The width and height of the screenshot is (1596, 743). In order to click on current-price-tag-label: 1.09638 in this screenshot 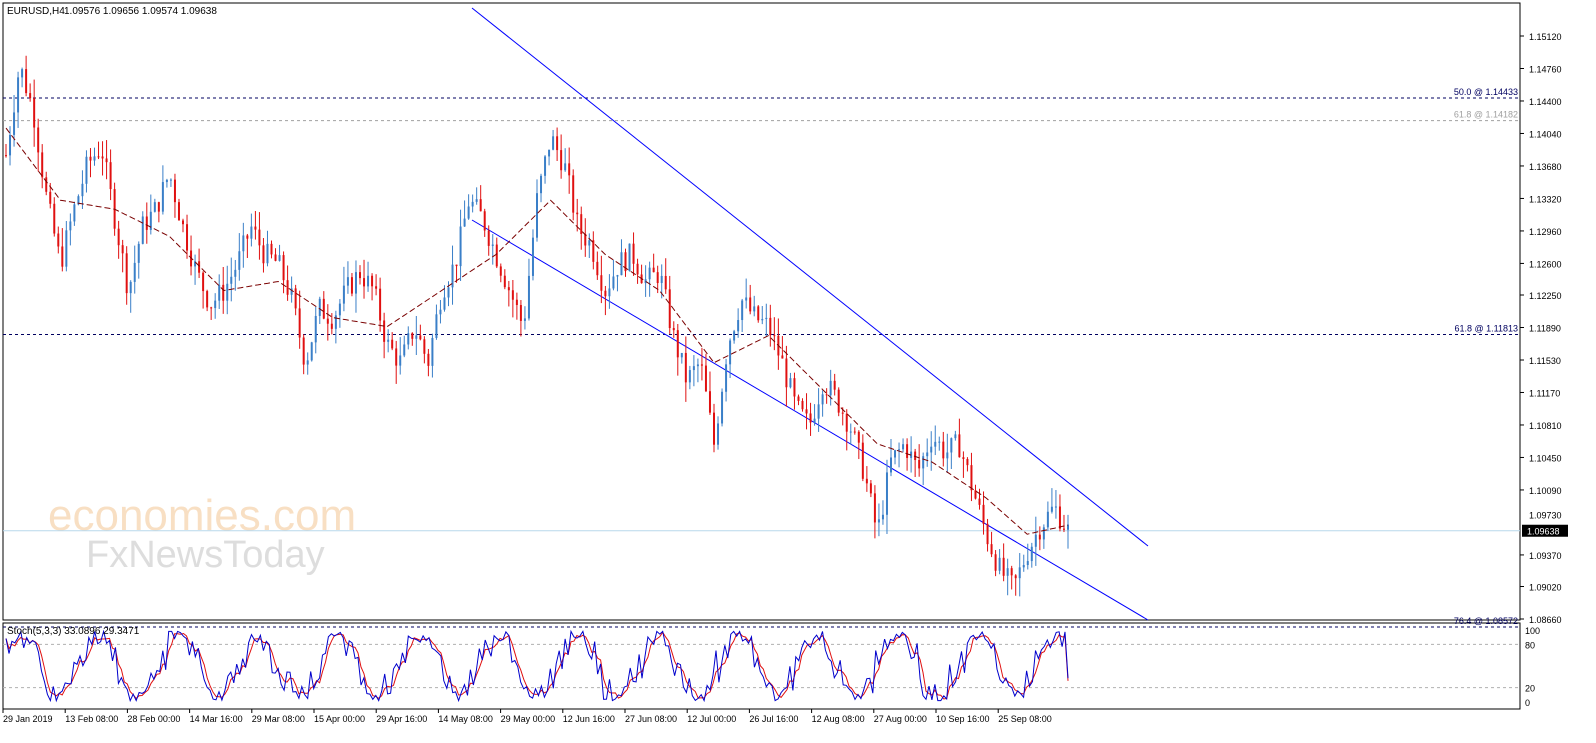, I will do `click(1543, 532)`.